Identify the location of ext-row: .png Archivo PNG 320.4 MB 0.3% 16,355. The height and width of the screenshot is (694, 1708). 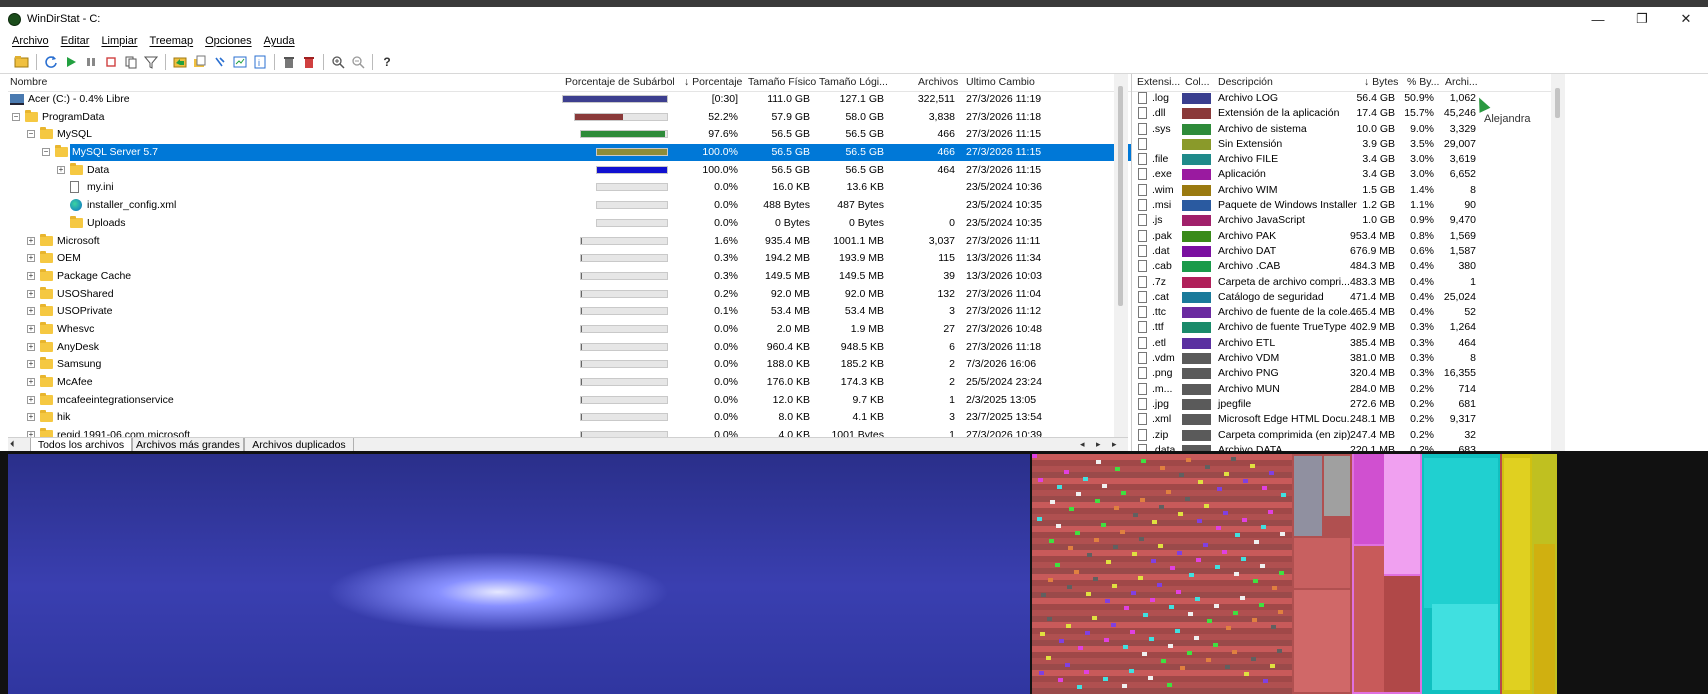
(1342, 373).